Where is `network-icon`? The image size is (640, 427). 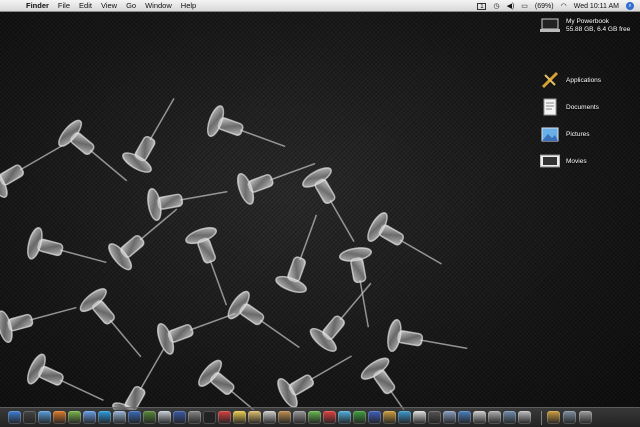 network-icon is located at coordinates (449, 417).